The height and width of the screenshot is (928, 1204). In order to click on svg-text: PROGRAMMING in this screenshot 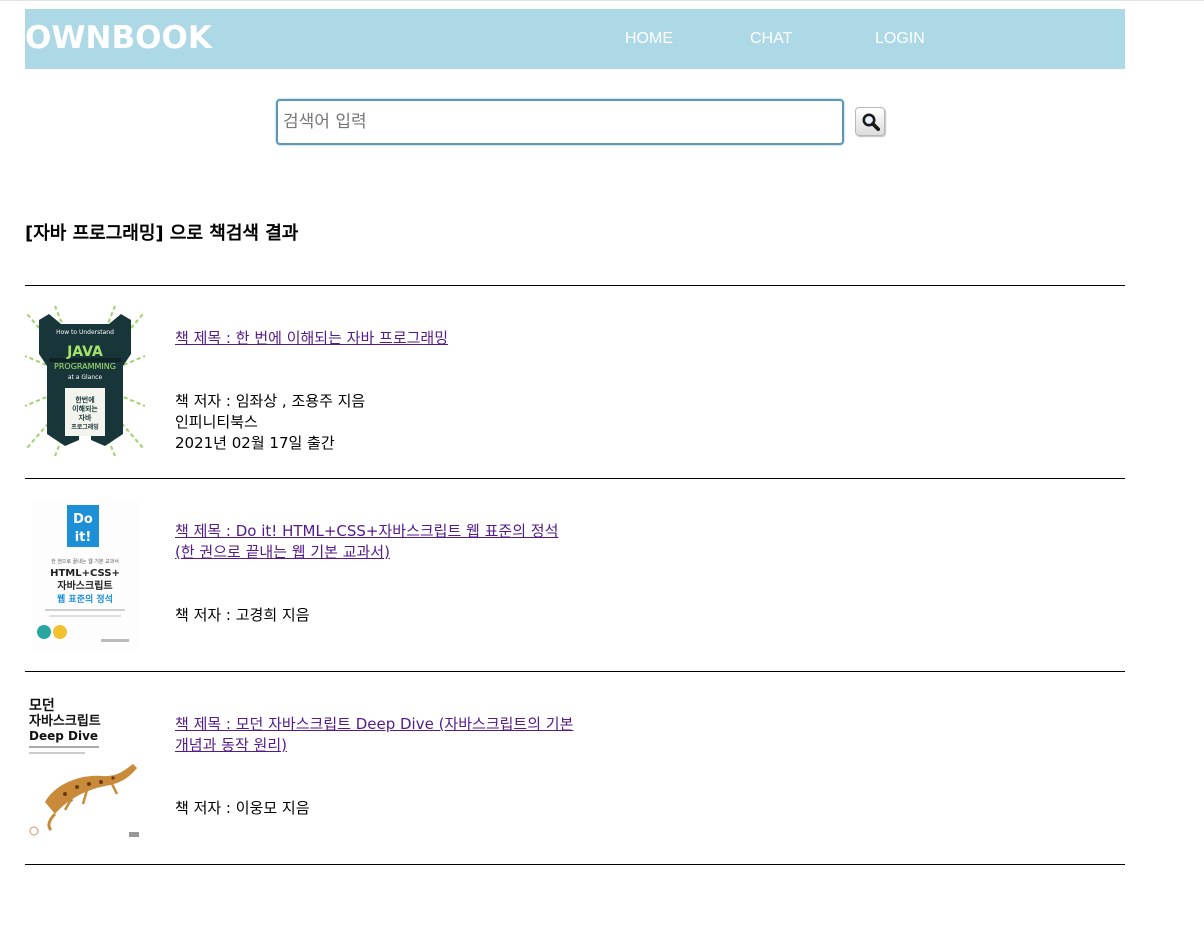, I will do `click(85, 366)`.